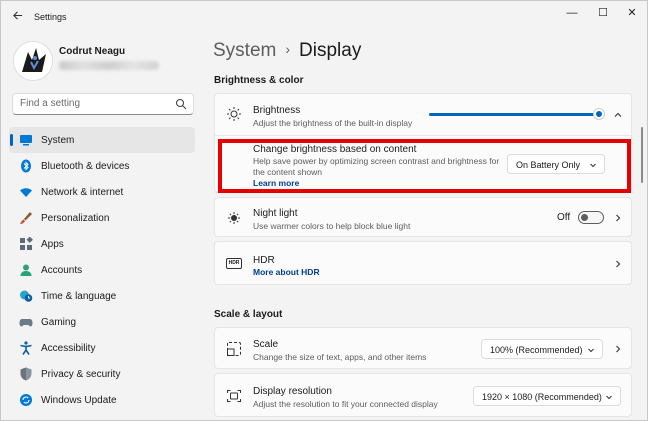 Image resolution: width=648 pixels, height=421 pixels. Describe the element at coordinates (82, 192) in the screenshot. I see `sidebar-item-label: Network & internet` at that location.